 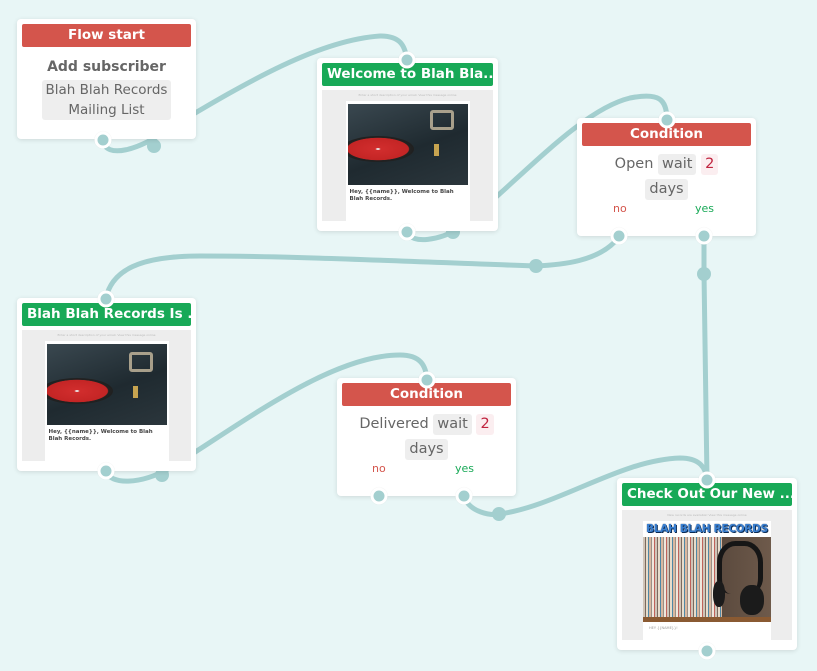 I want to click on list-name-line: Blah Blah Records, so click(x=106, y=90).